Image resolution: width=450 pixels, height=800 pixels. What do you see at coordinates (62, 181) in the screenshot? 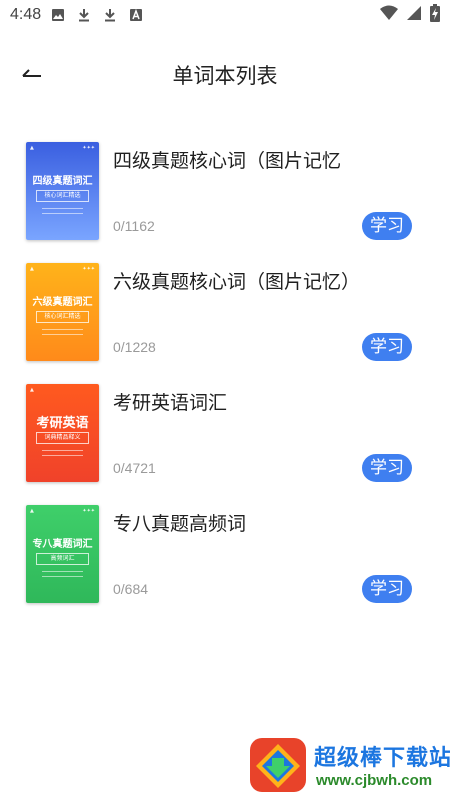
I see `cover-title: 四级真题词汇` at bounding box center [62, 181].